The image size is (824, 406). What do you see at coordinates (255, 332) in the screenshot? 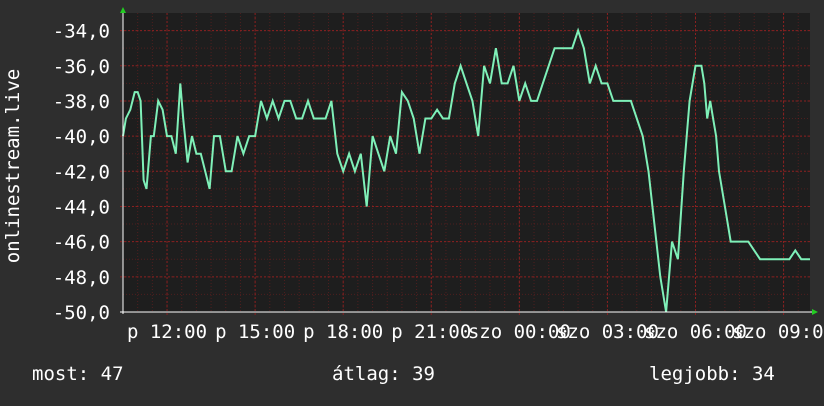
I see `x-tick-label: p 15:00` at bounding box center [255, 332].